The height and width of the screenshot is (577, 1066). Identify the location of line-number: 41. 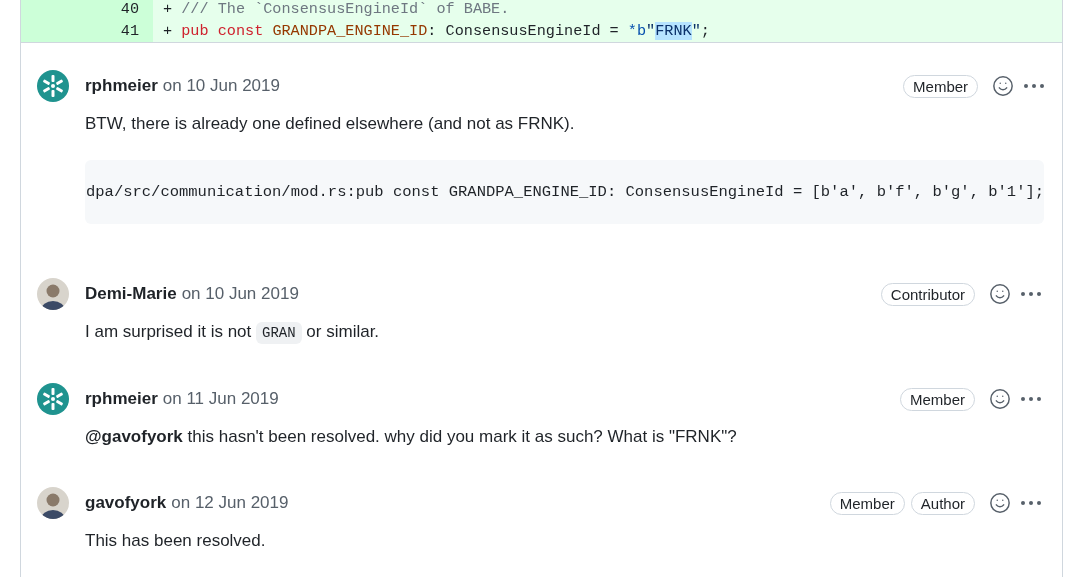
(87, 31).